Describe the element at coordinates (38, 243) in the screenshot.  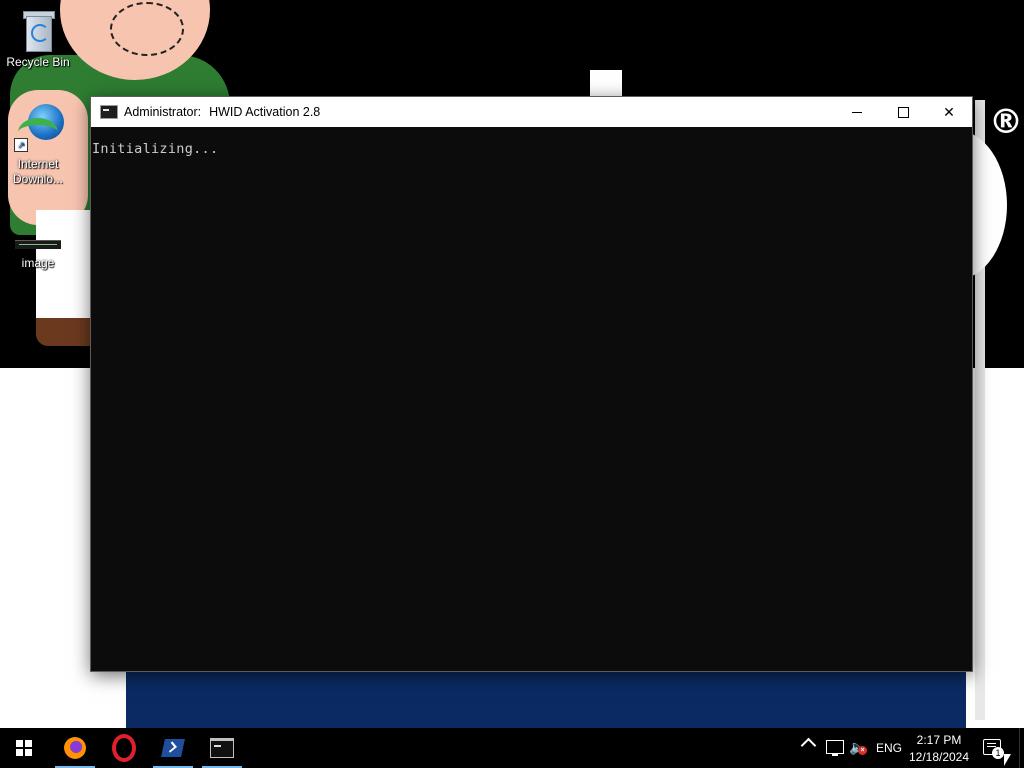
I see `image-file-icon` at that location.